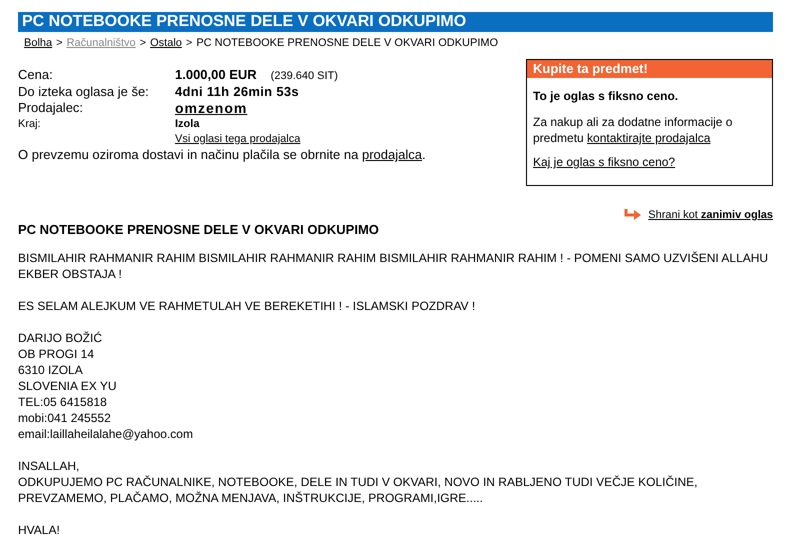 The width and height of the screenshot is (789, 550). What do you see at coordinates (68, 386) in the screenshot?
I see `description-text: SLOVENIA EX YU` at bounding box center [68, 386].